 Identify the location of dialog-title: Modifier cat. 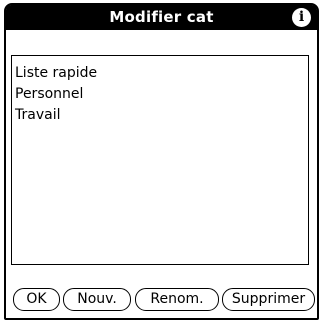
(161, 17).